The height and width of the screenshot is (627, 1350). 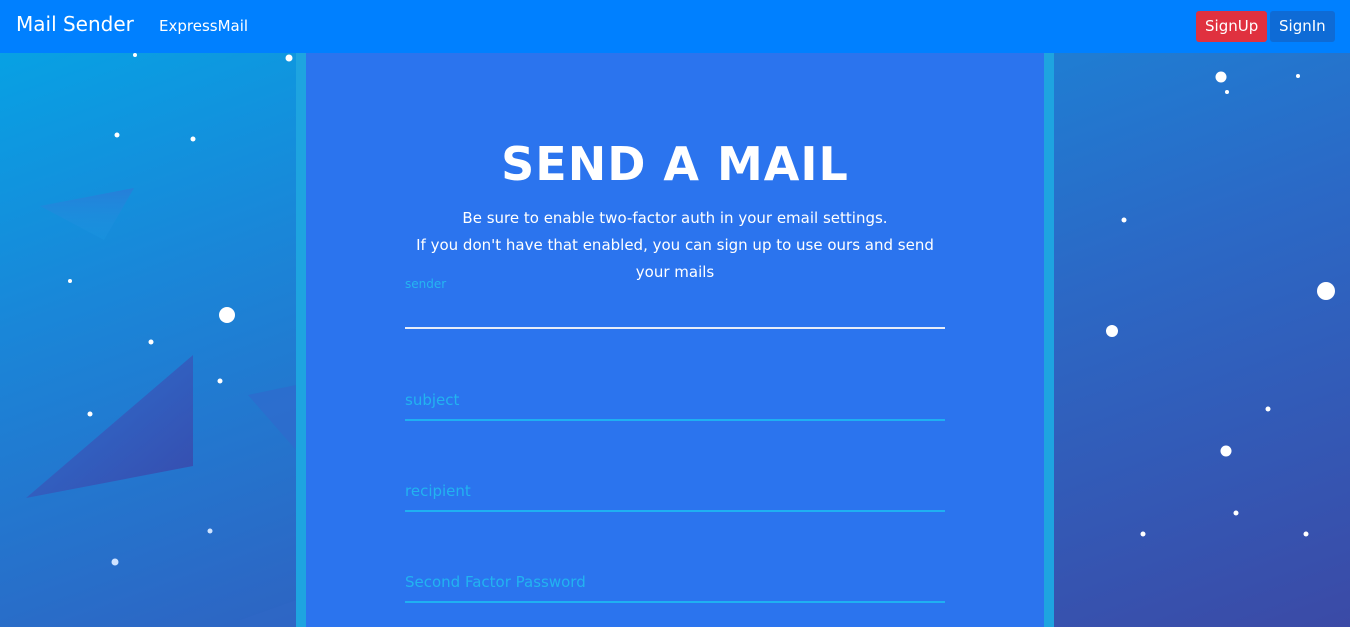 I want to click on sender-input, so click(x=675, y=312).